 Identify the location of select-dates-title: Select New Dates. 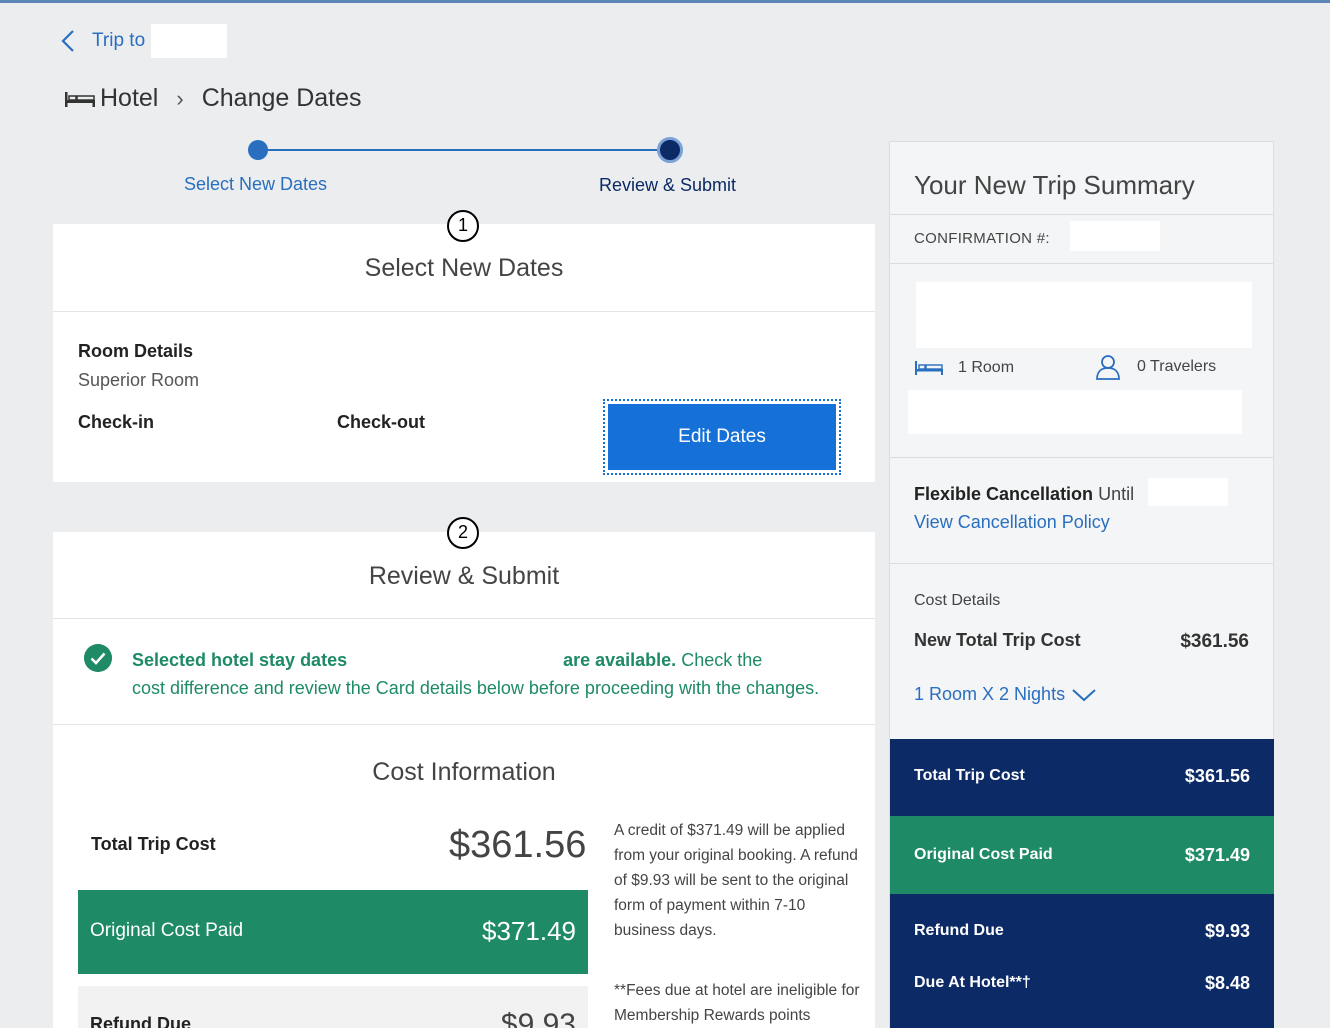
(464, 268).